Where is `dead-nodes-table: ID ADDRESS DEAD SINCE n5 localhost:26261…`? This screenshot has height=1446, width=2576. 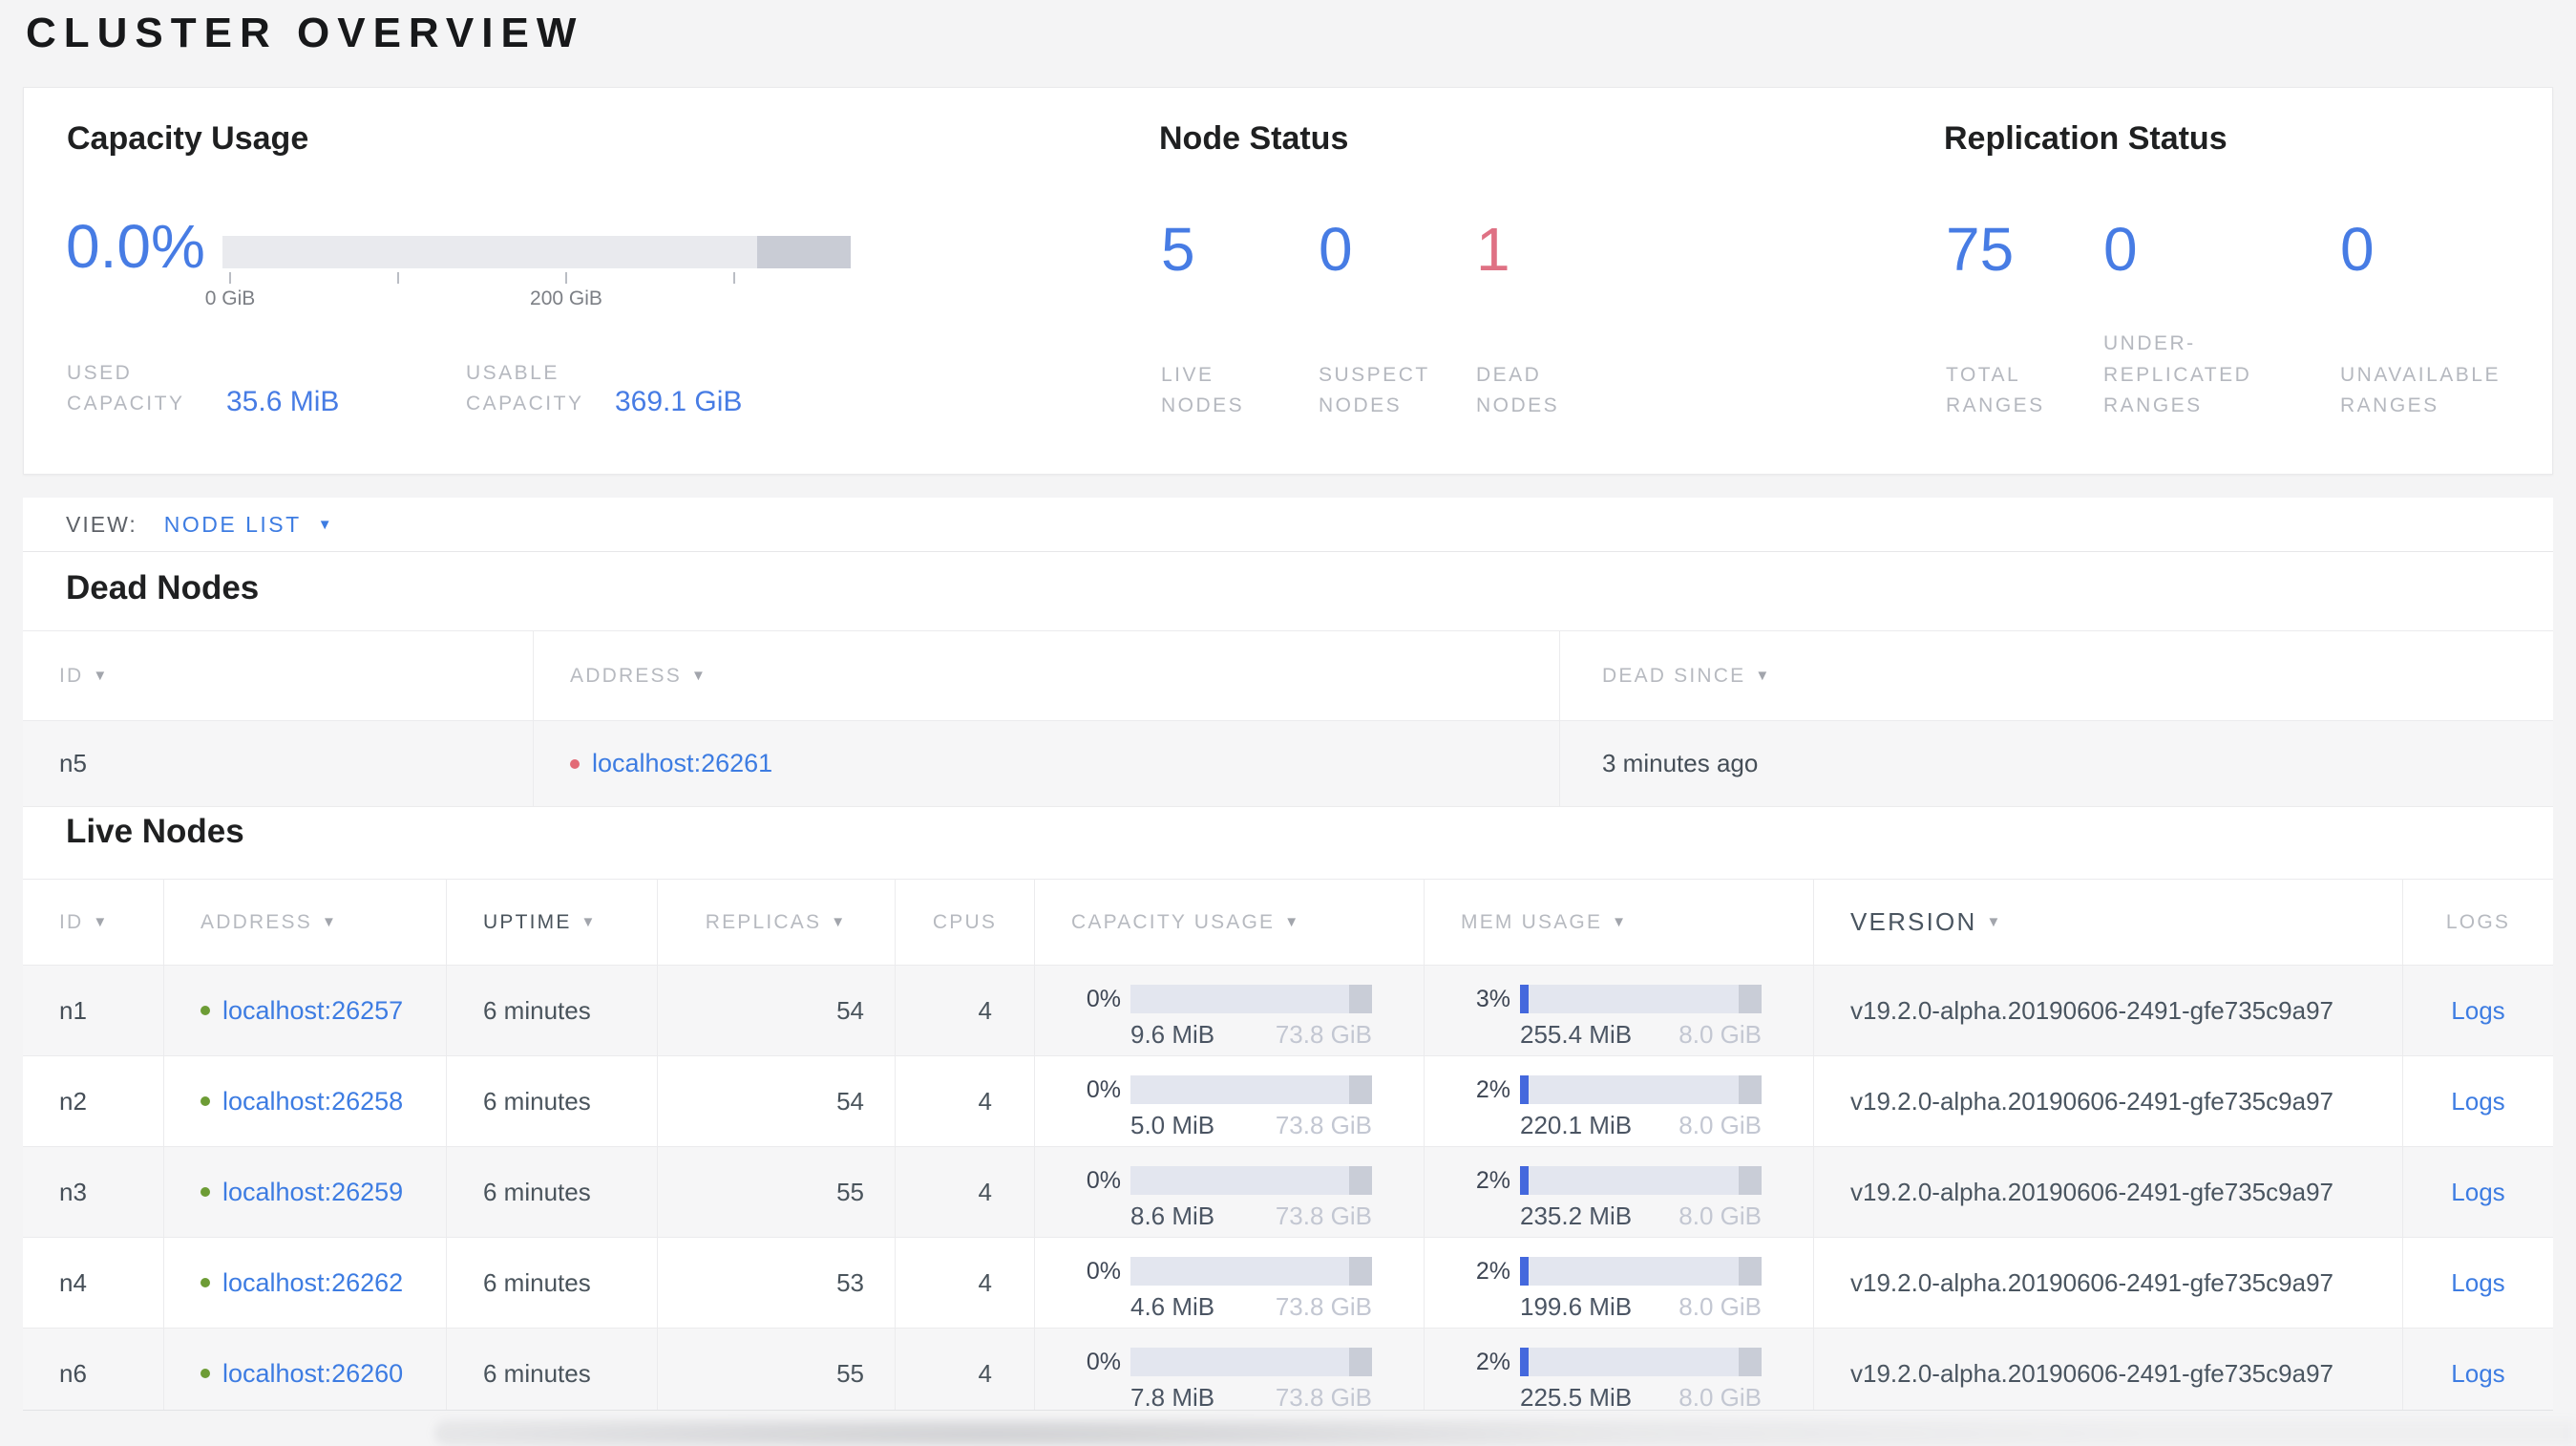 dead-nodes-table: ID ADDRESS DEAD SINCE n5 localhost:26261… is located at coordinates (1288, 718).